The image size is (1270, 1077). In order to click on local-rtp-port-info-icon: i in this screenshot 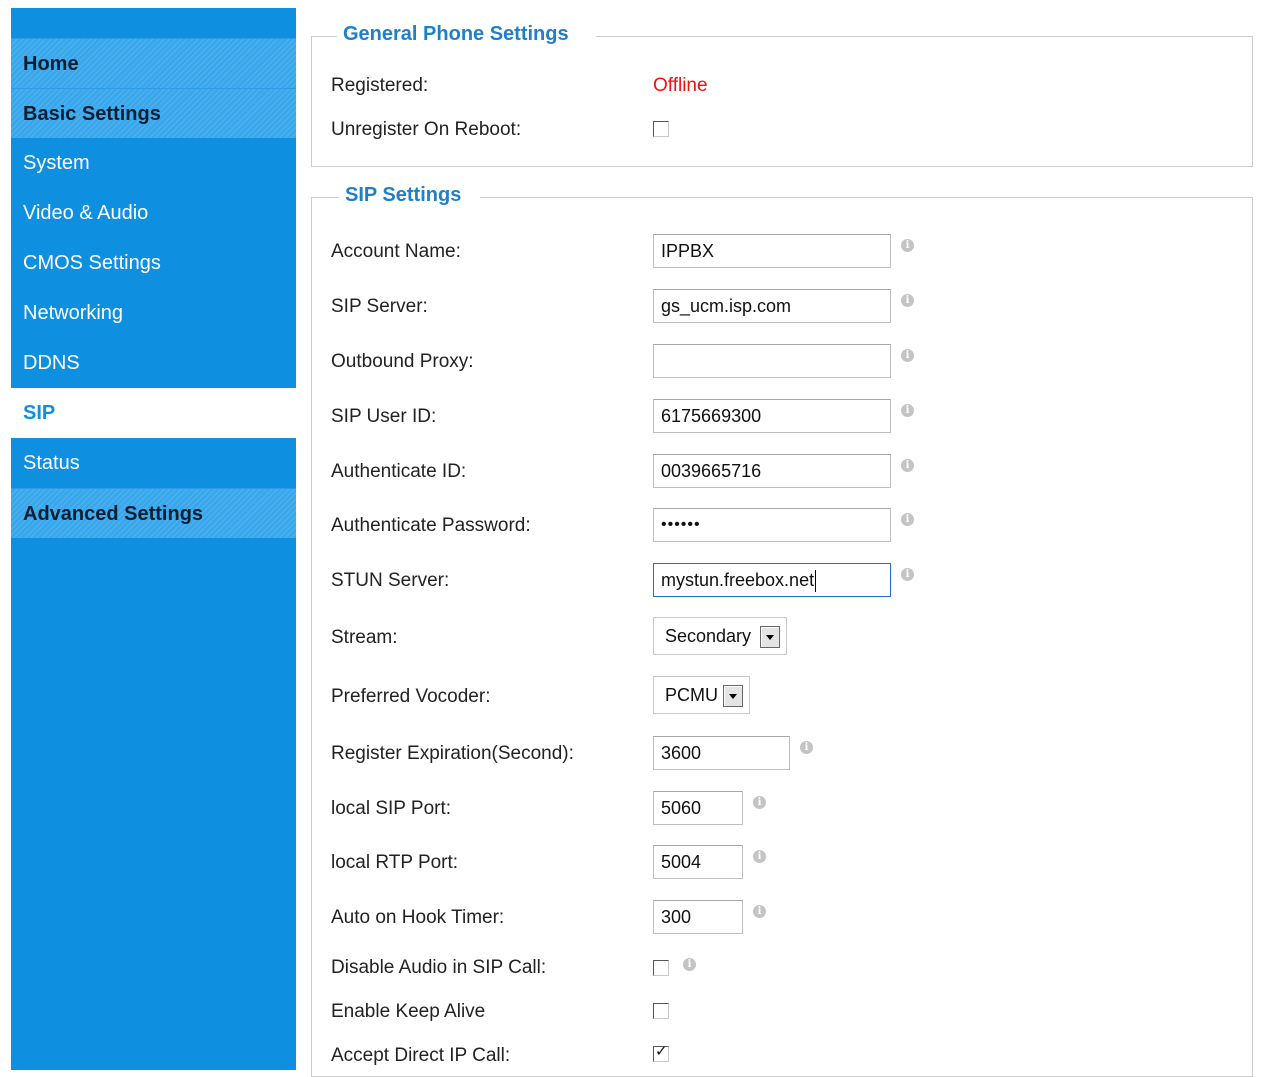, I will do `click(759, 856)`.